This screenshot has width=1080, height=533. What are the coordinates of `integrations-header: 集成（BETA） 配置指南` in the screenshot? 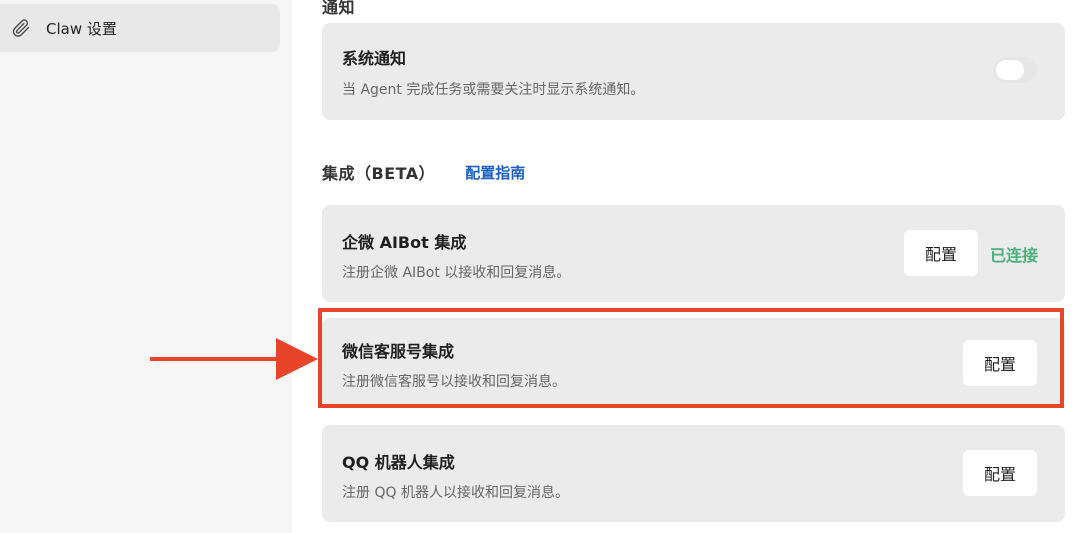 It's located at (423, 172).